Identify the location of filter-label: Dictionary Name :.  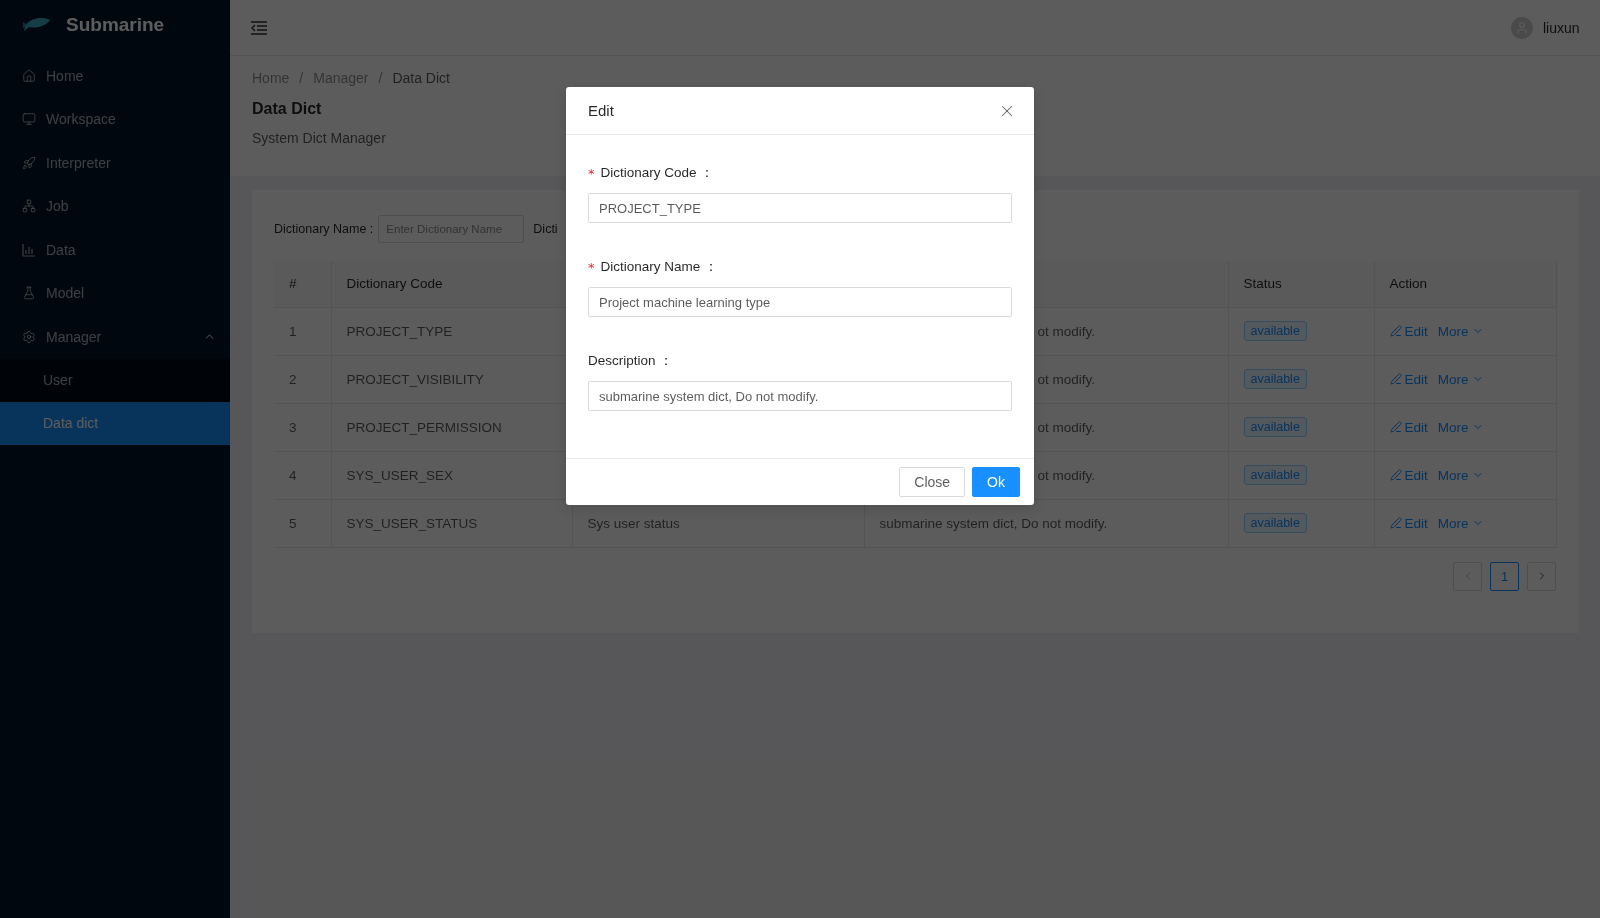
(324, 229).